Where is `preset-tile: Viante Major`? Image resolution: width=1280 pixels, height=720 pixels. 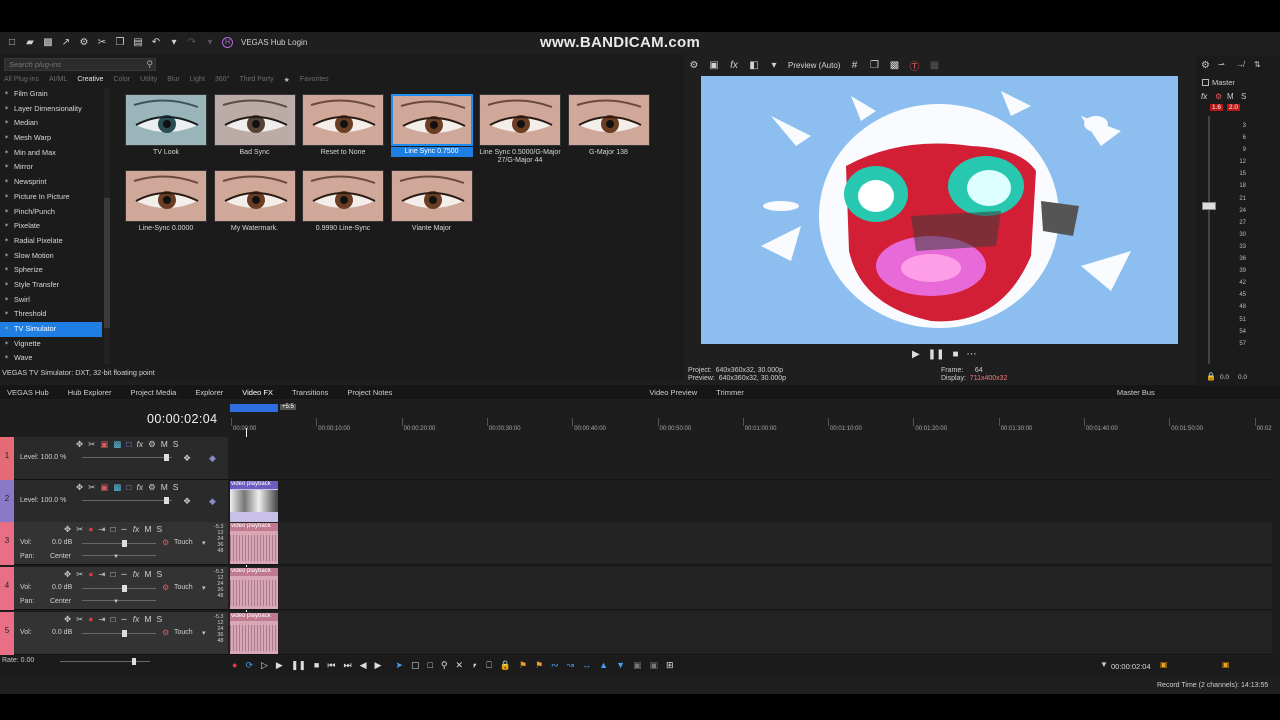 preset-tile: Viante Major is located at coordinates (431, 201).